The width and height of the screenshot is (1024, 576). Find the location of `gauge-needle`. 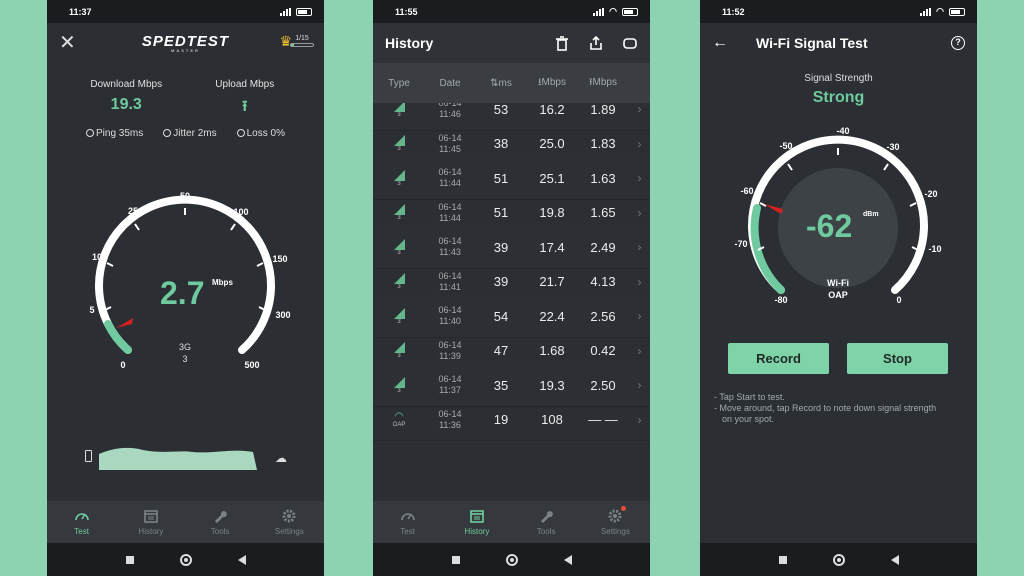

gauge-needle is located at coordinates (124, 323).